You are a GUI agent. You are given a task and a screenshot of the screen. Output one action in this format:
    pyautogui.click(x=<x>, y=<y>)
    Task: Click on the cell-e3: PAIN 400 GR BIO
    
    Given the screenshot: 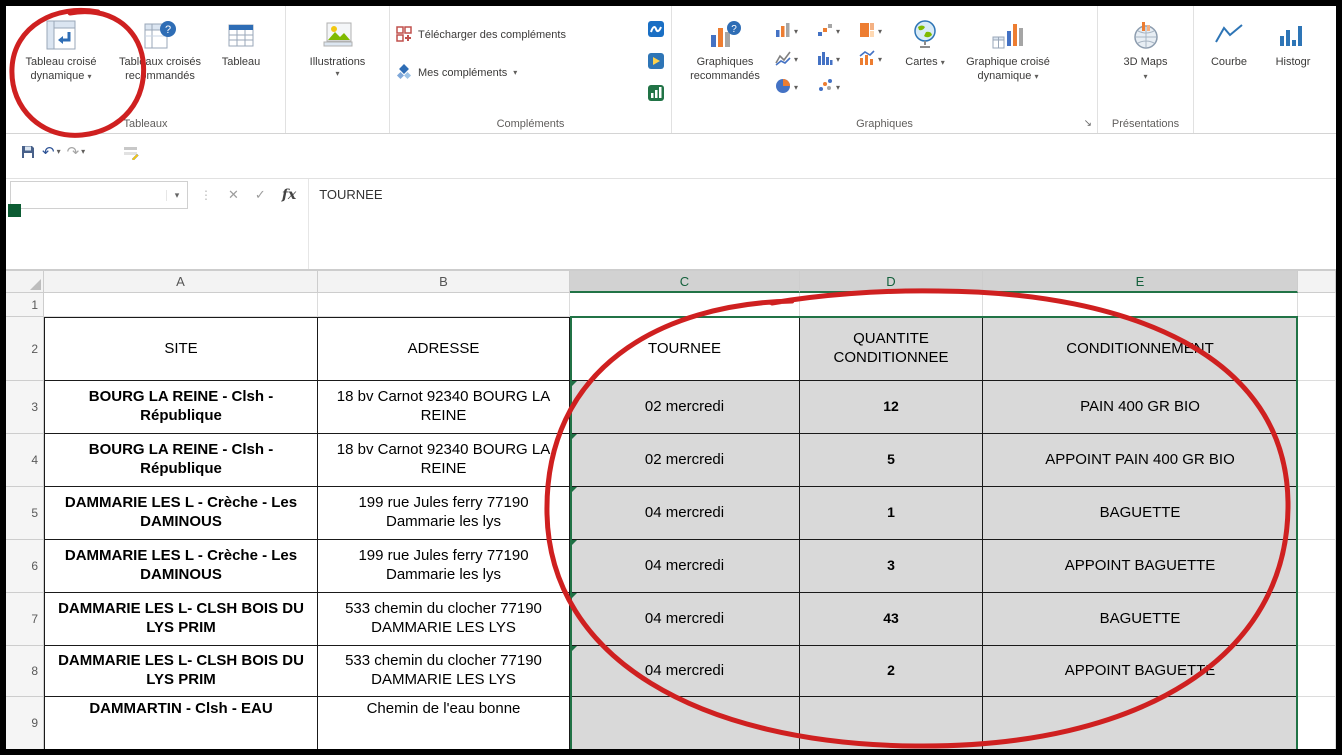 What is the action you would take?
    pyautogui.click(x=1140, y=407)
    